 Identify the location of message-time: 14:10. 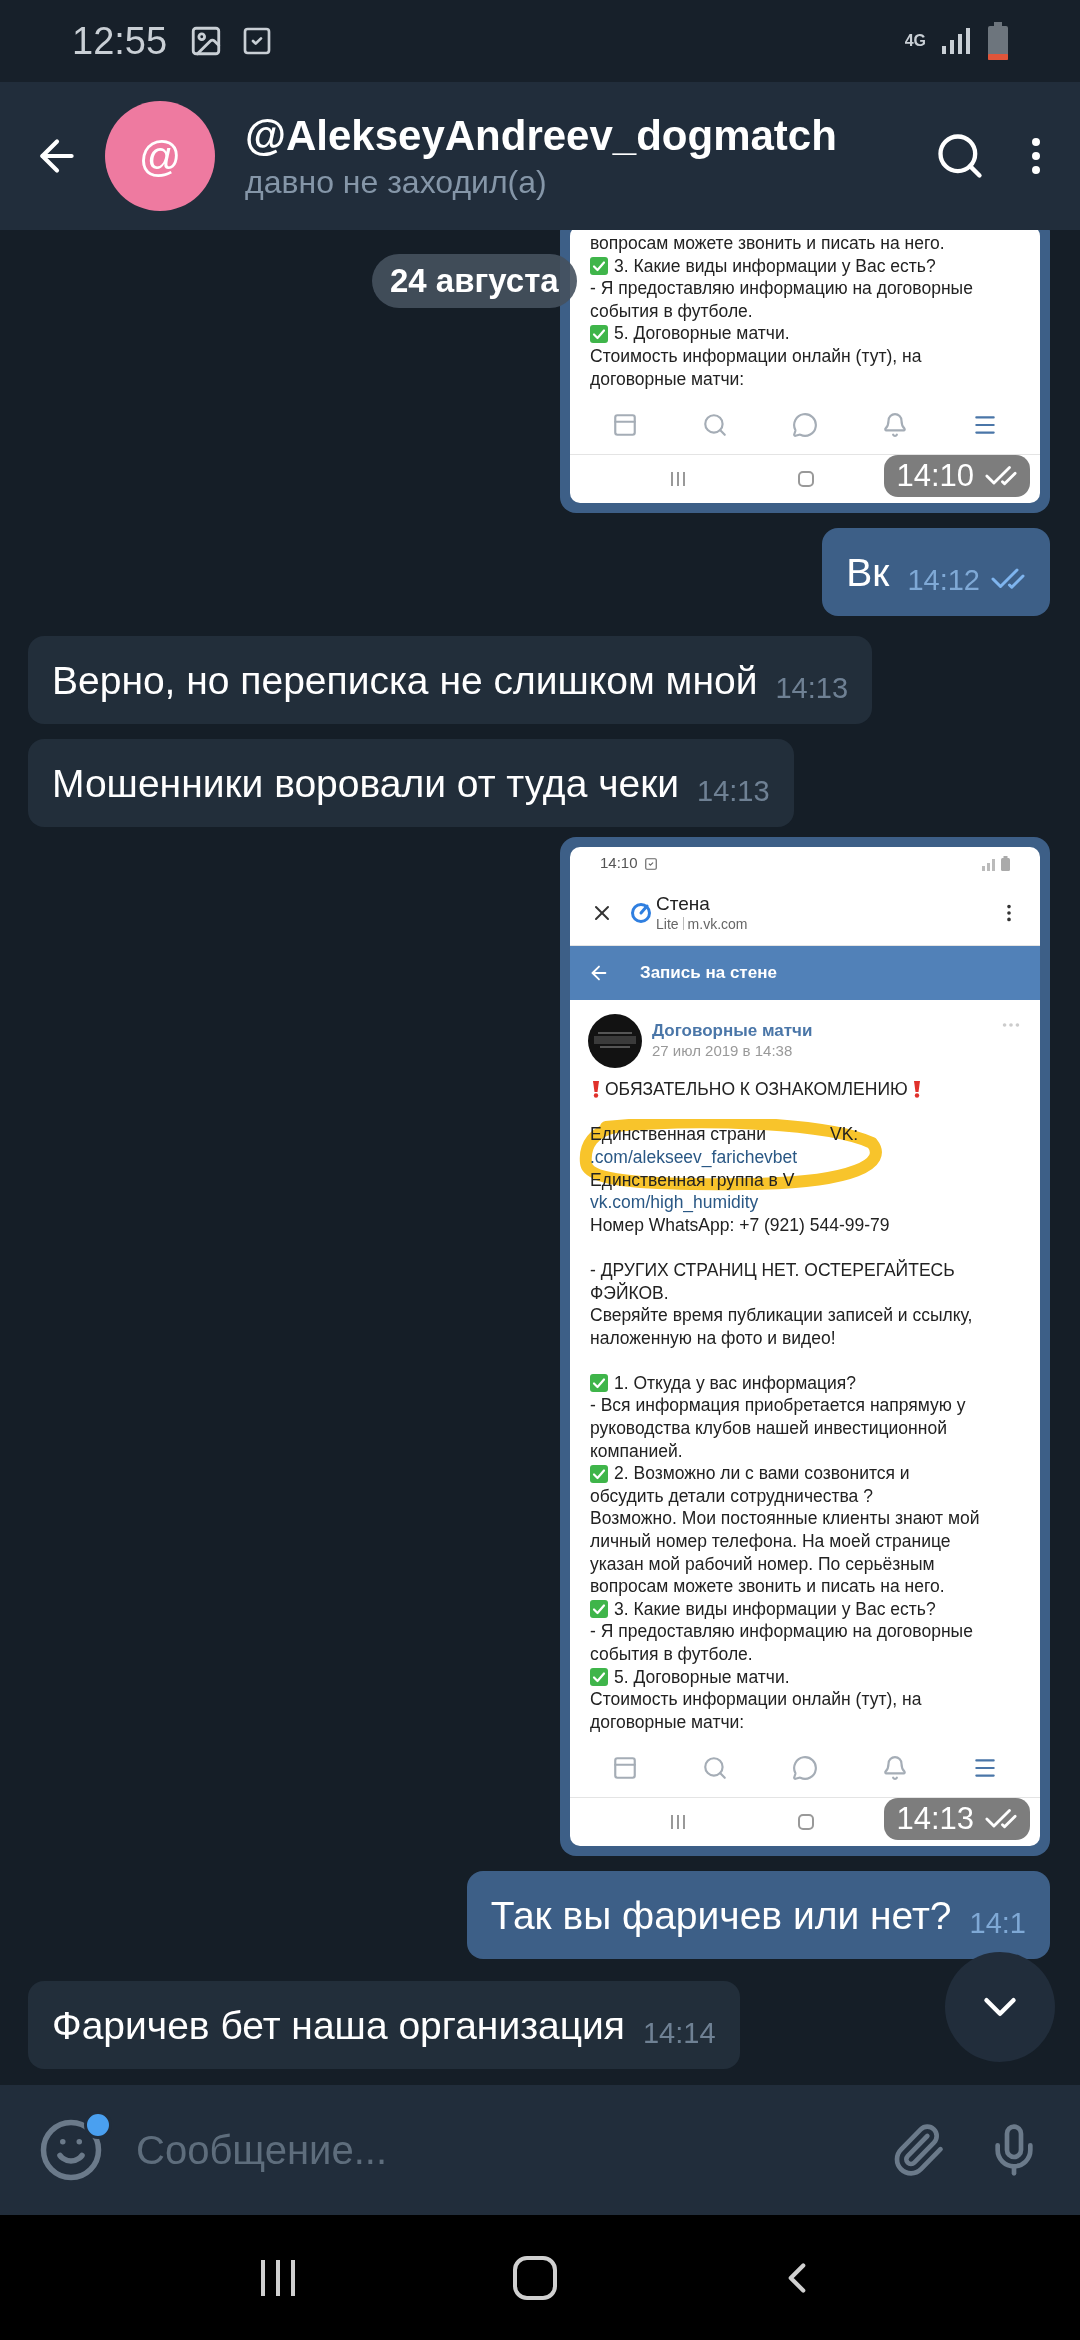
(935, 475).